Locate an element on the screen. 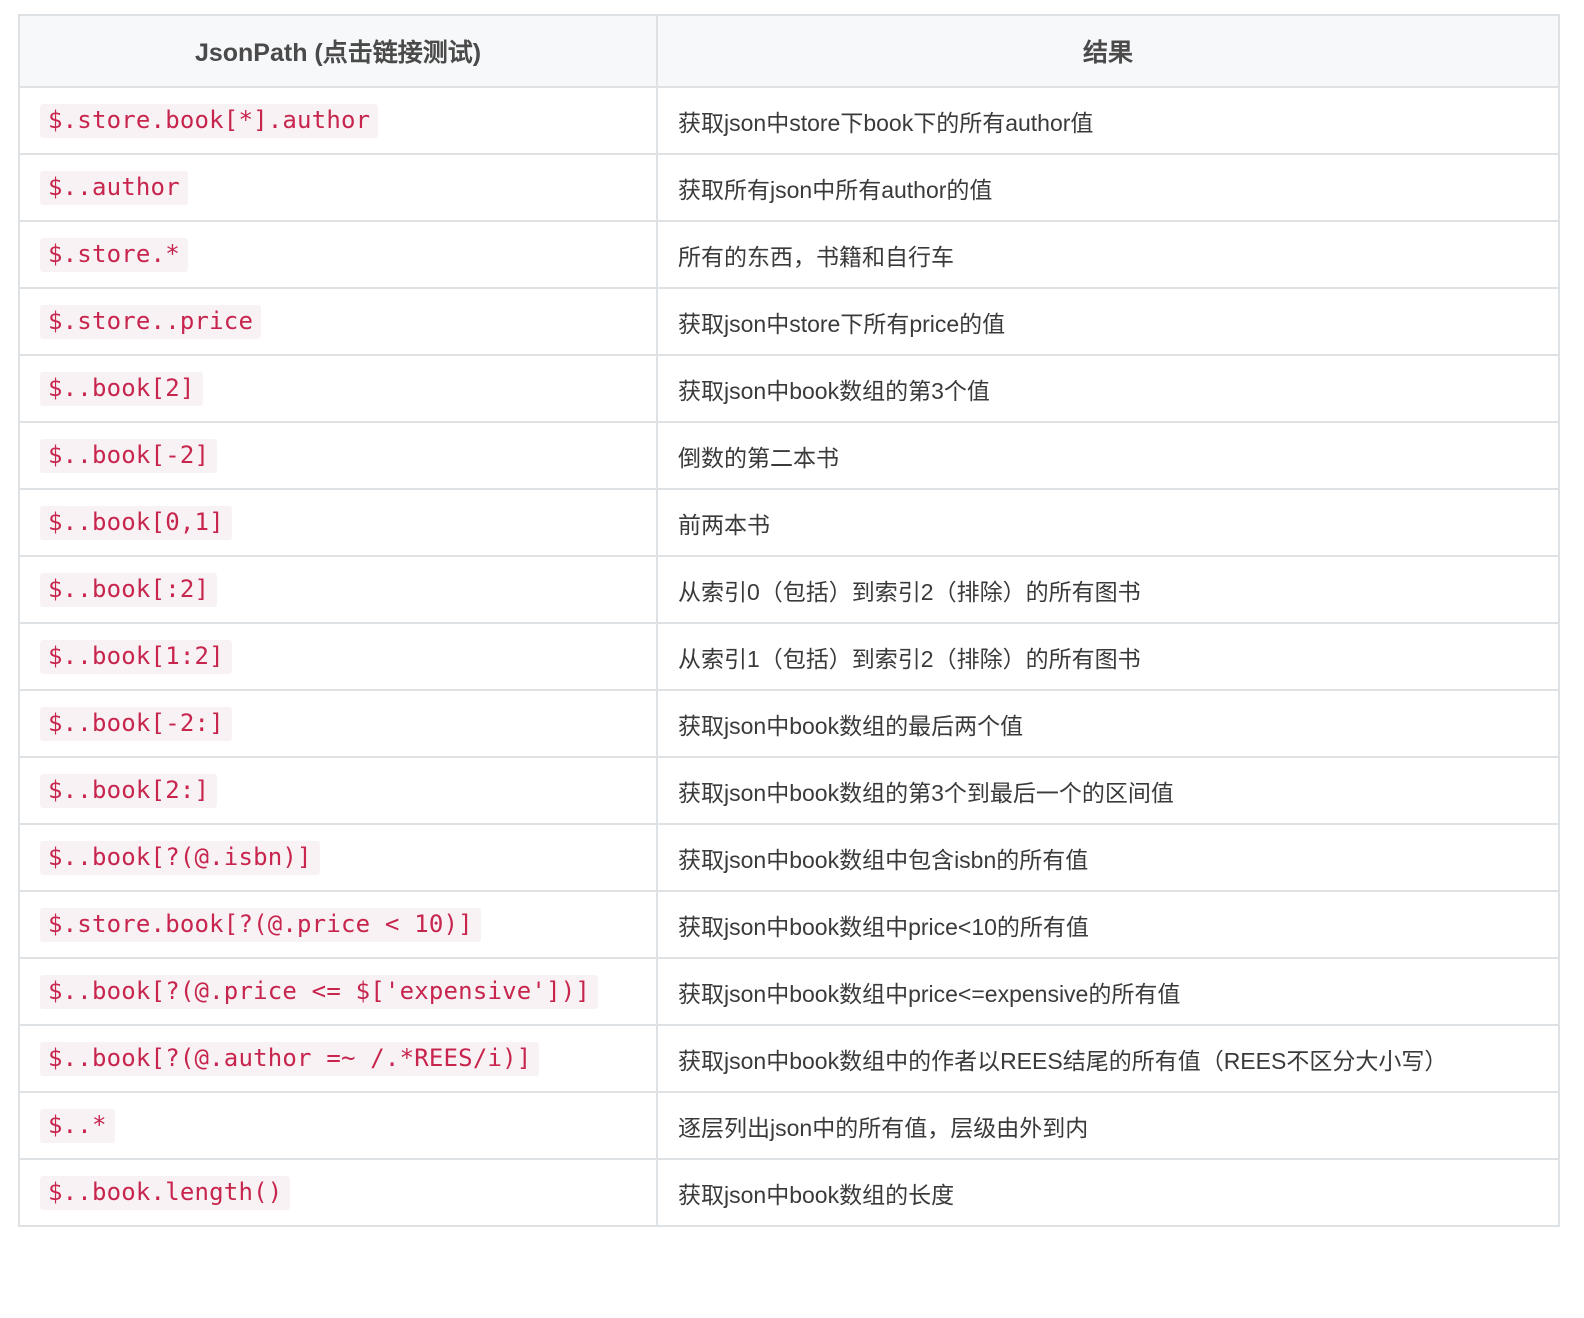  table-row: $..author 获取所有json中所有author的值 is located at coordinates (789, 187).